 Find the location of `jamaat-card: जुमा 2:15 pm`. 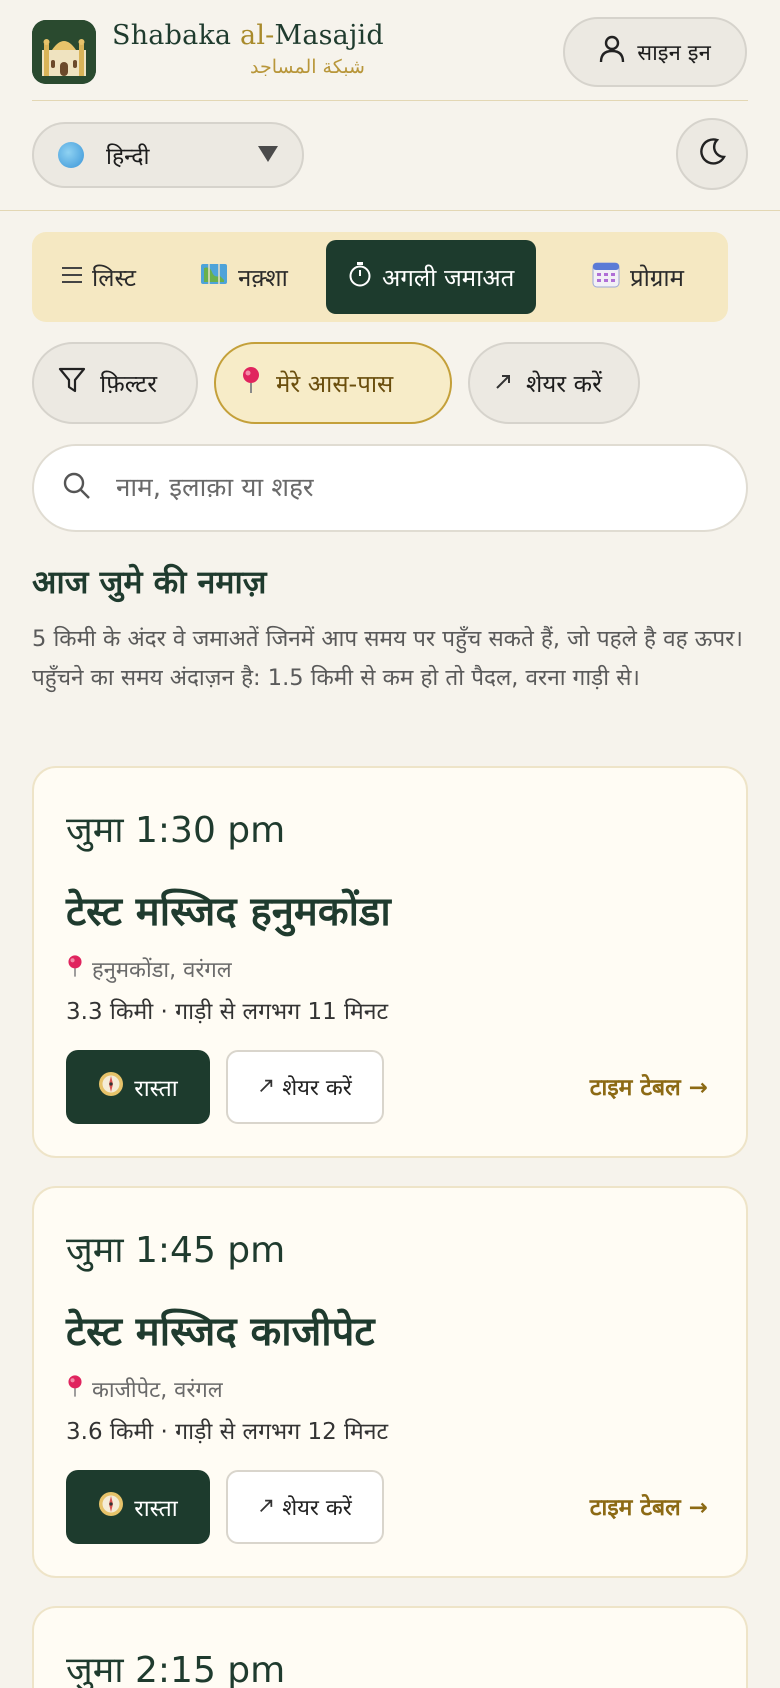

jamaat-card: जुमा 2:15 pm is located at coordinates (390, 1647).